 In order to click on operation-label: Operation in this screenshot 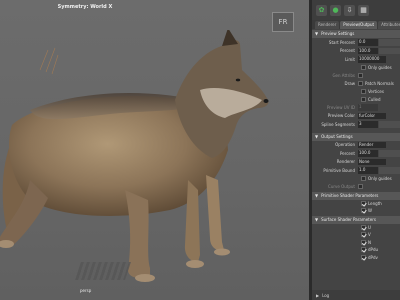, I will do `click(345, 145)`.